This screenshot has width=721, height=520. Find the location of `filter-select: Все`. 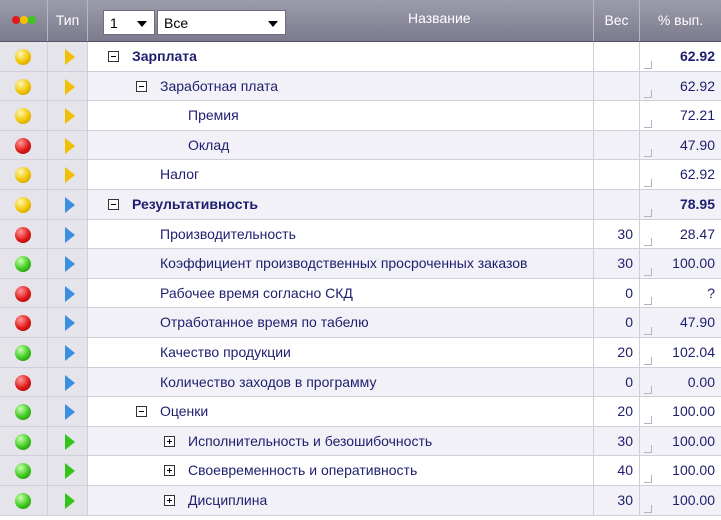

filter-select: Все is located at coordinates (221, 22).